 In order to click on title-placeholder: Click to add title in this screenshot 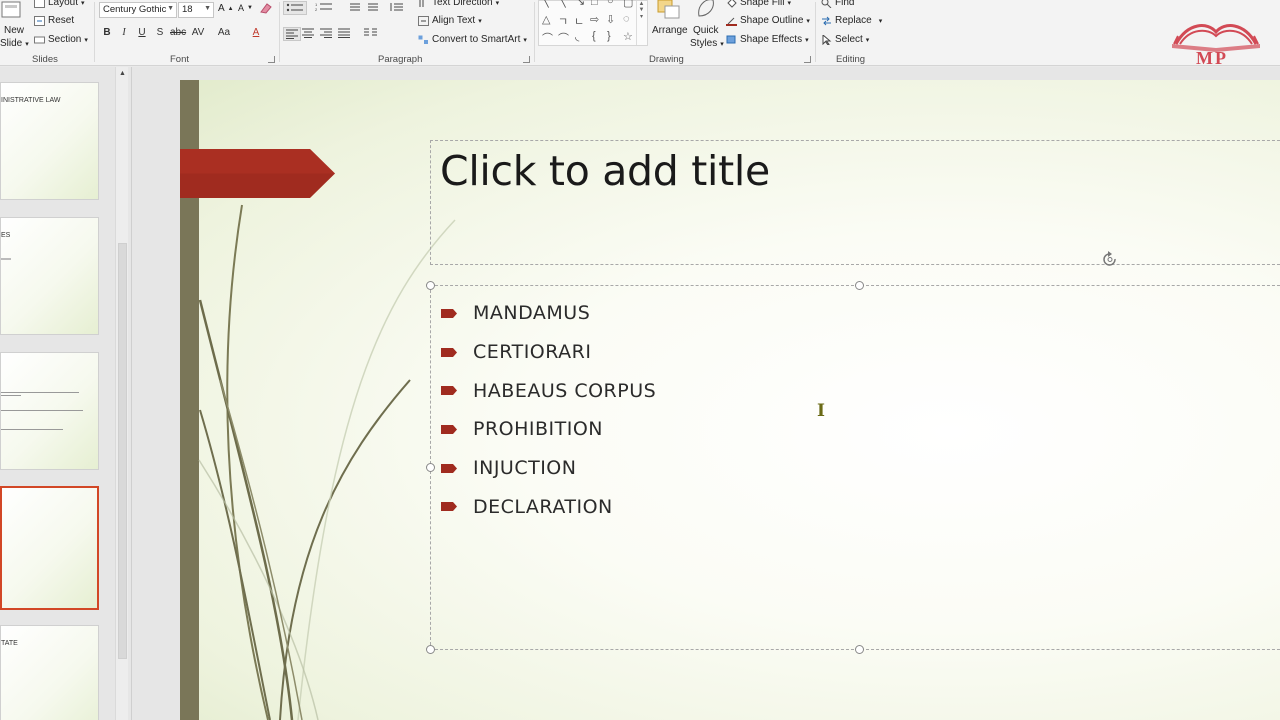, I will do `click(855, 203)`.